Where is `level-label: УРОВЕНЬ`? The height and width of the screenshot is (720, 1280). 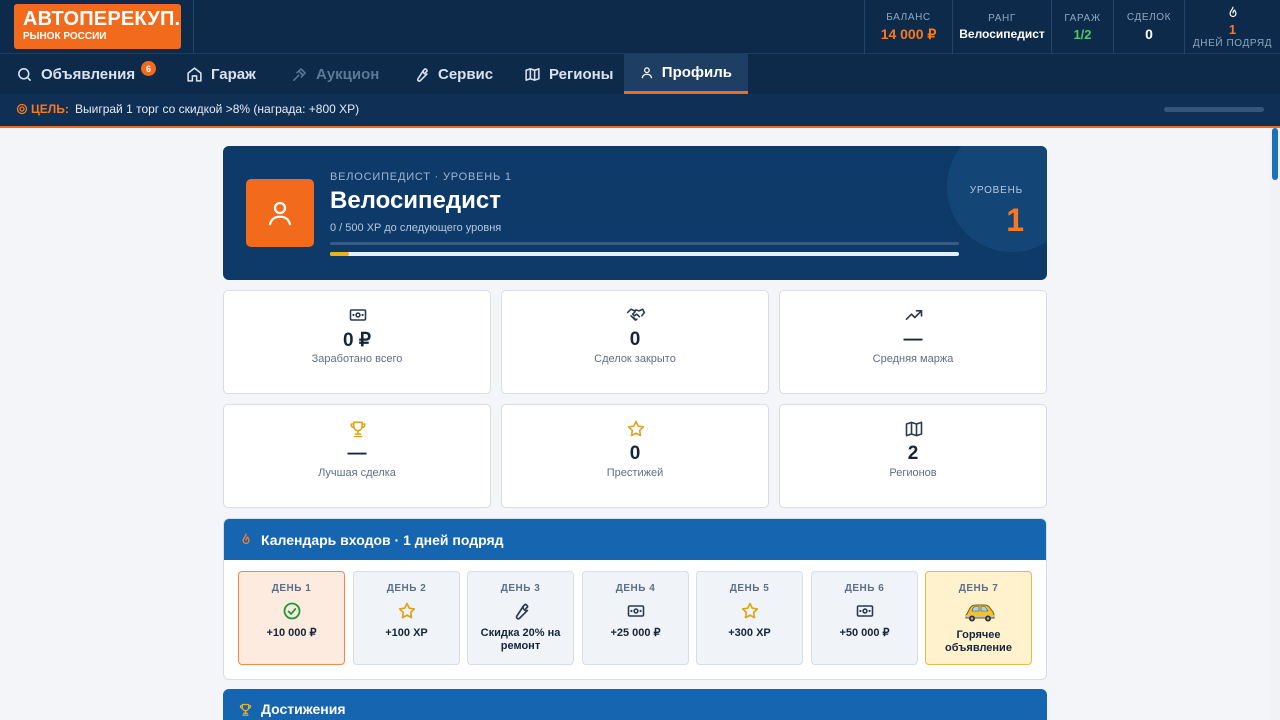 level-label: УРОВЕНЬ is located at coordinates (996, 190).